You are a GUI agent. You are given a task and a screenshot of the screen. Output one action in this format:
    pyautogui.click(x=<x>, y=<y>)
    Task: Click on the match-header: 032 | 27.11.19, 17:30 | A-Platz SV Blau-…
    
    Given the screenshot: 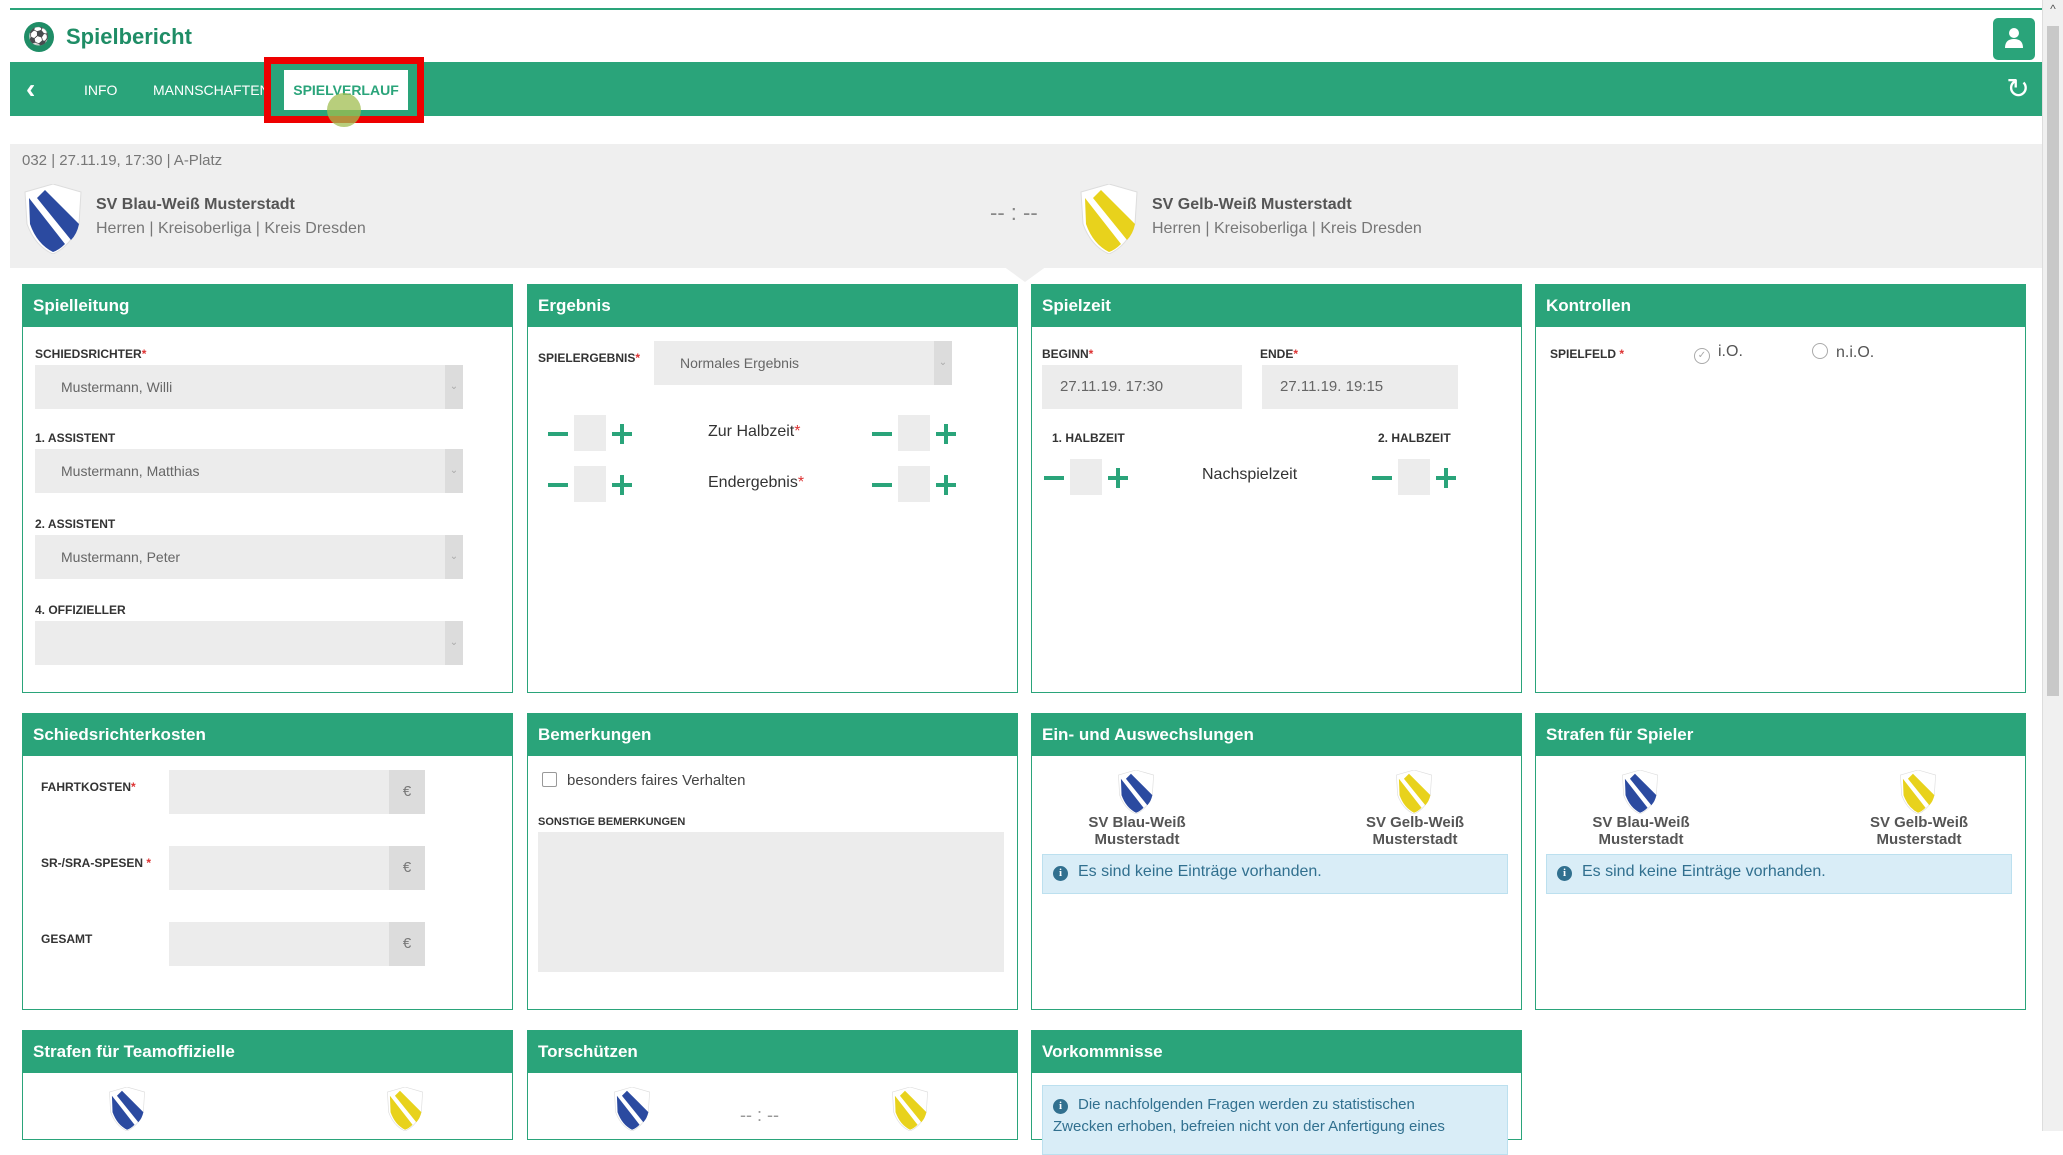 What is the action you would take?
    pyautogui.click(x=1026, y=206)
    